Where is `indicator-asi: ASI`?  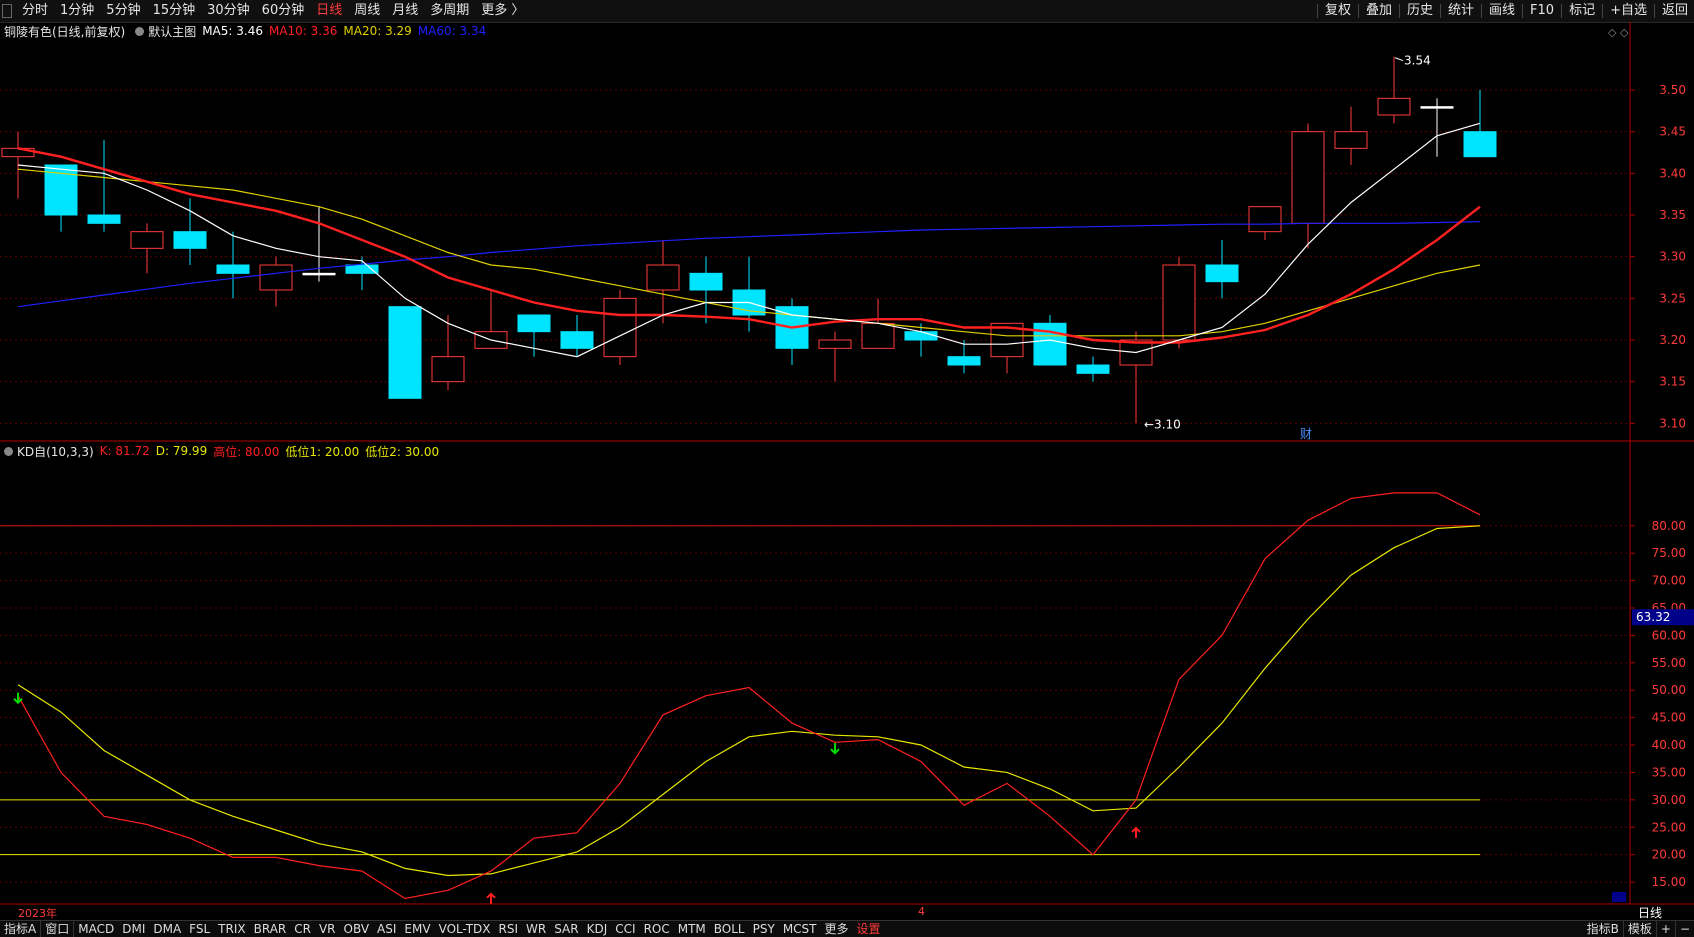 indicator-asi: ASI is located at coordinates (386, 929).